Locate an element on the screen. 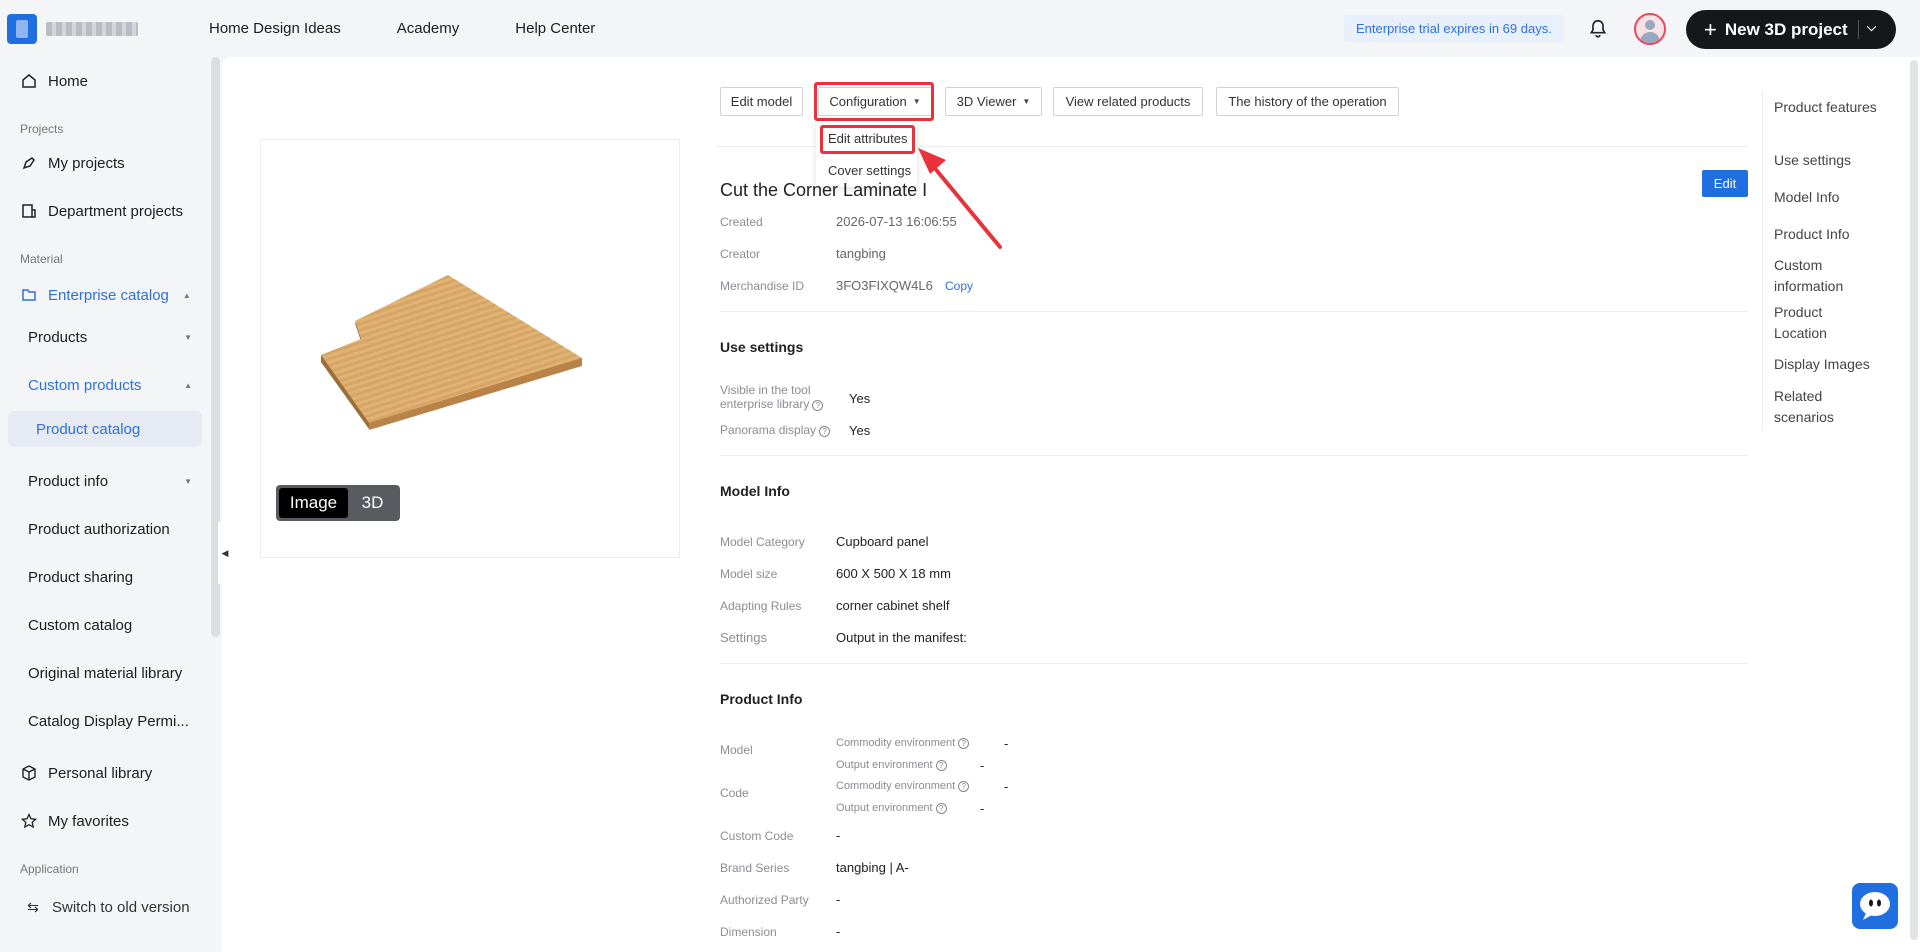 The image size is (1920, 952). authorized-party-value: - is located at coordinates (838, 899).